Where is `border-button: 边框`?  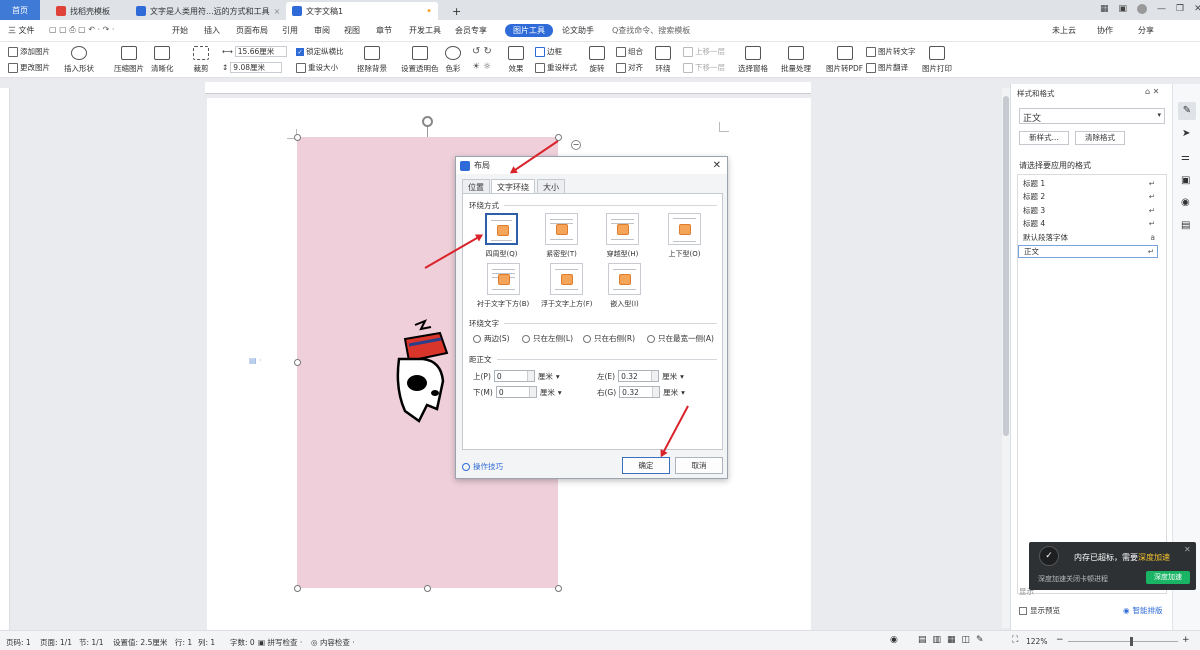 border-button: 边框 is located at coordinates (548, 51).